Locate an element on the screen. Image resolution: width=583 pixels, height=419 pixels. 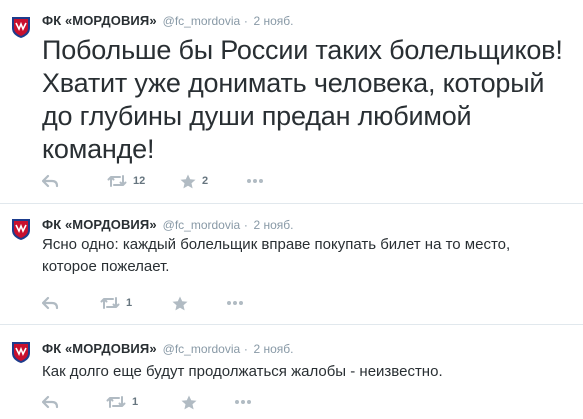
favorite-button: 2 is located at coordinates (194, 181).